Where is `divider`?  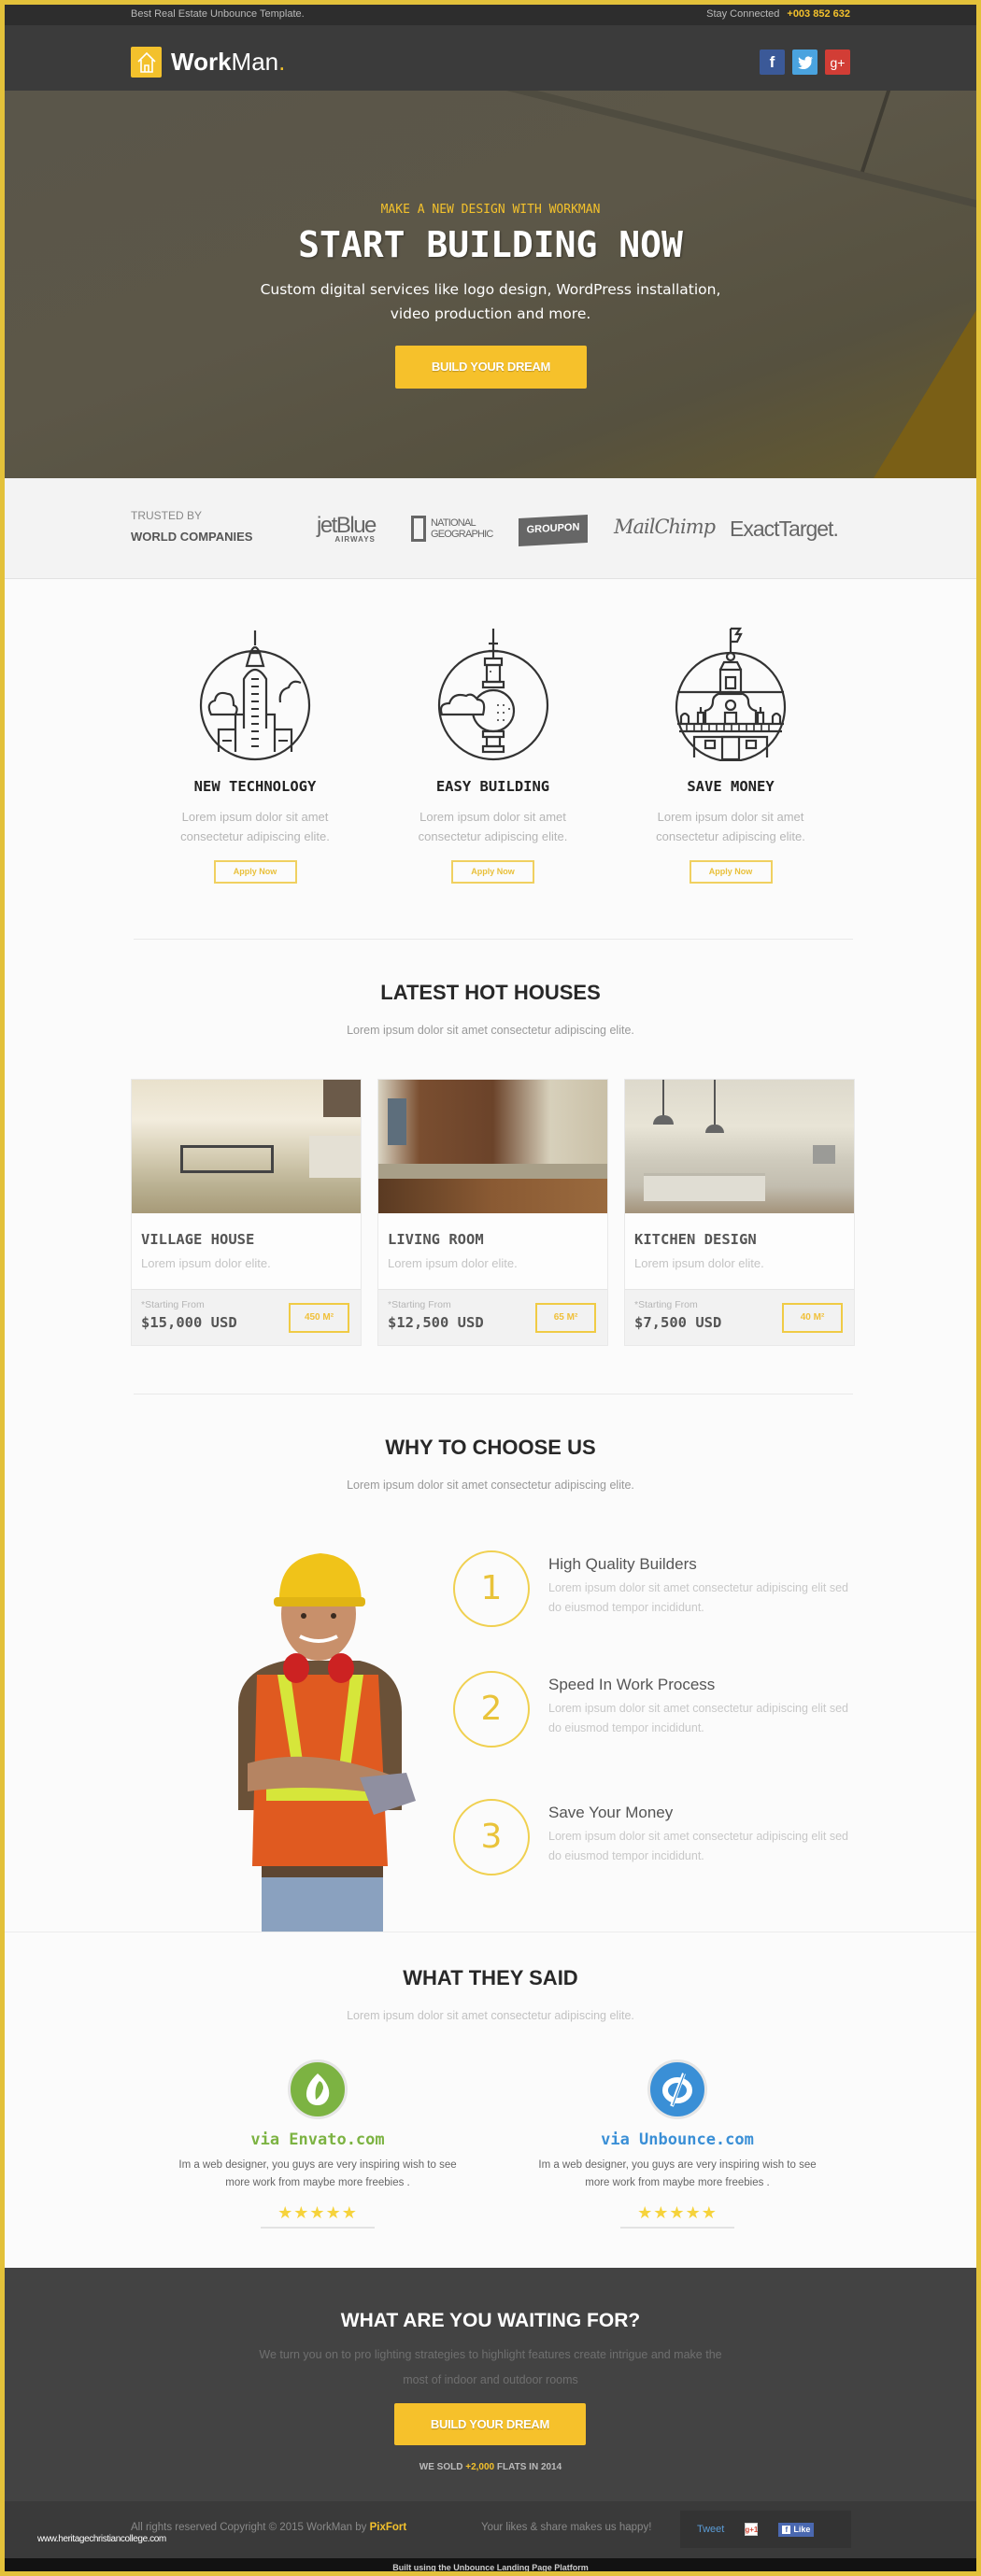 divider is located at coordinates (493, 939).